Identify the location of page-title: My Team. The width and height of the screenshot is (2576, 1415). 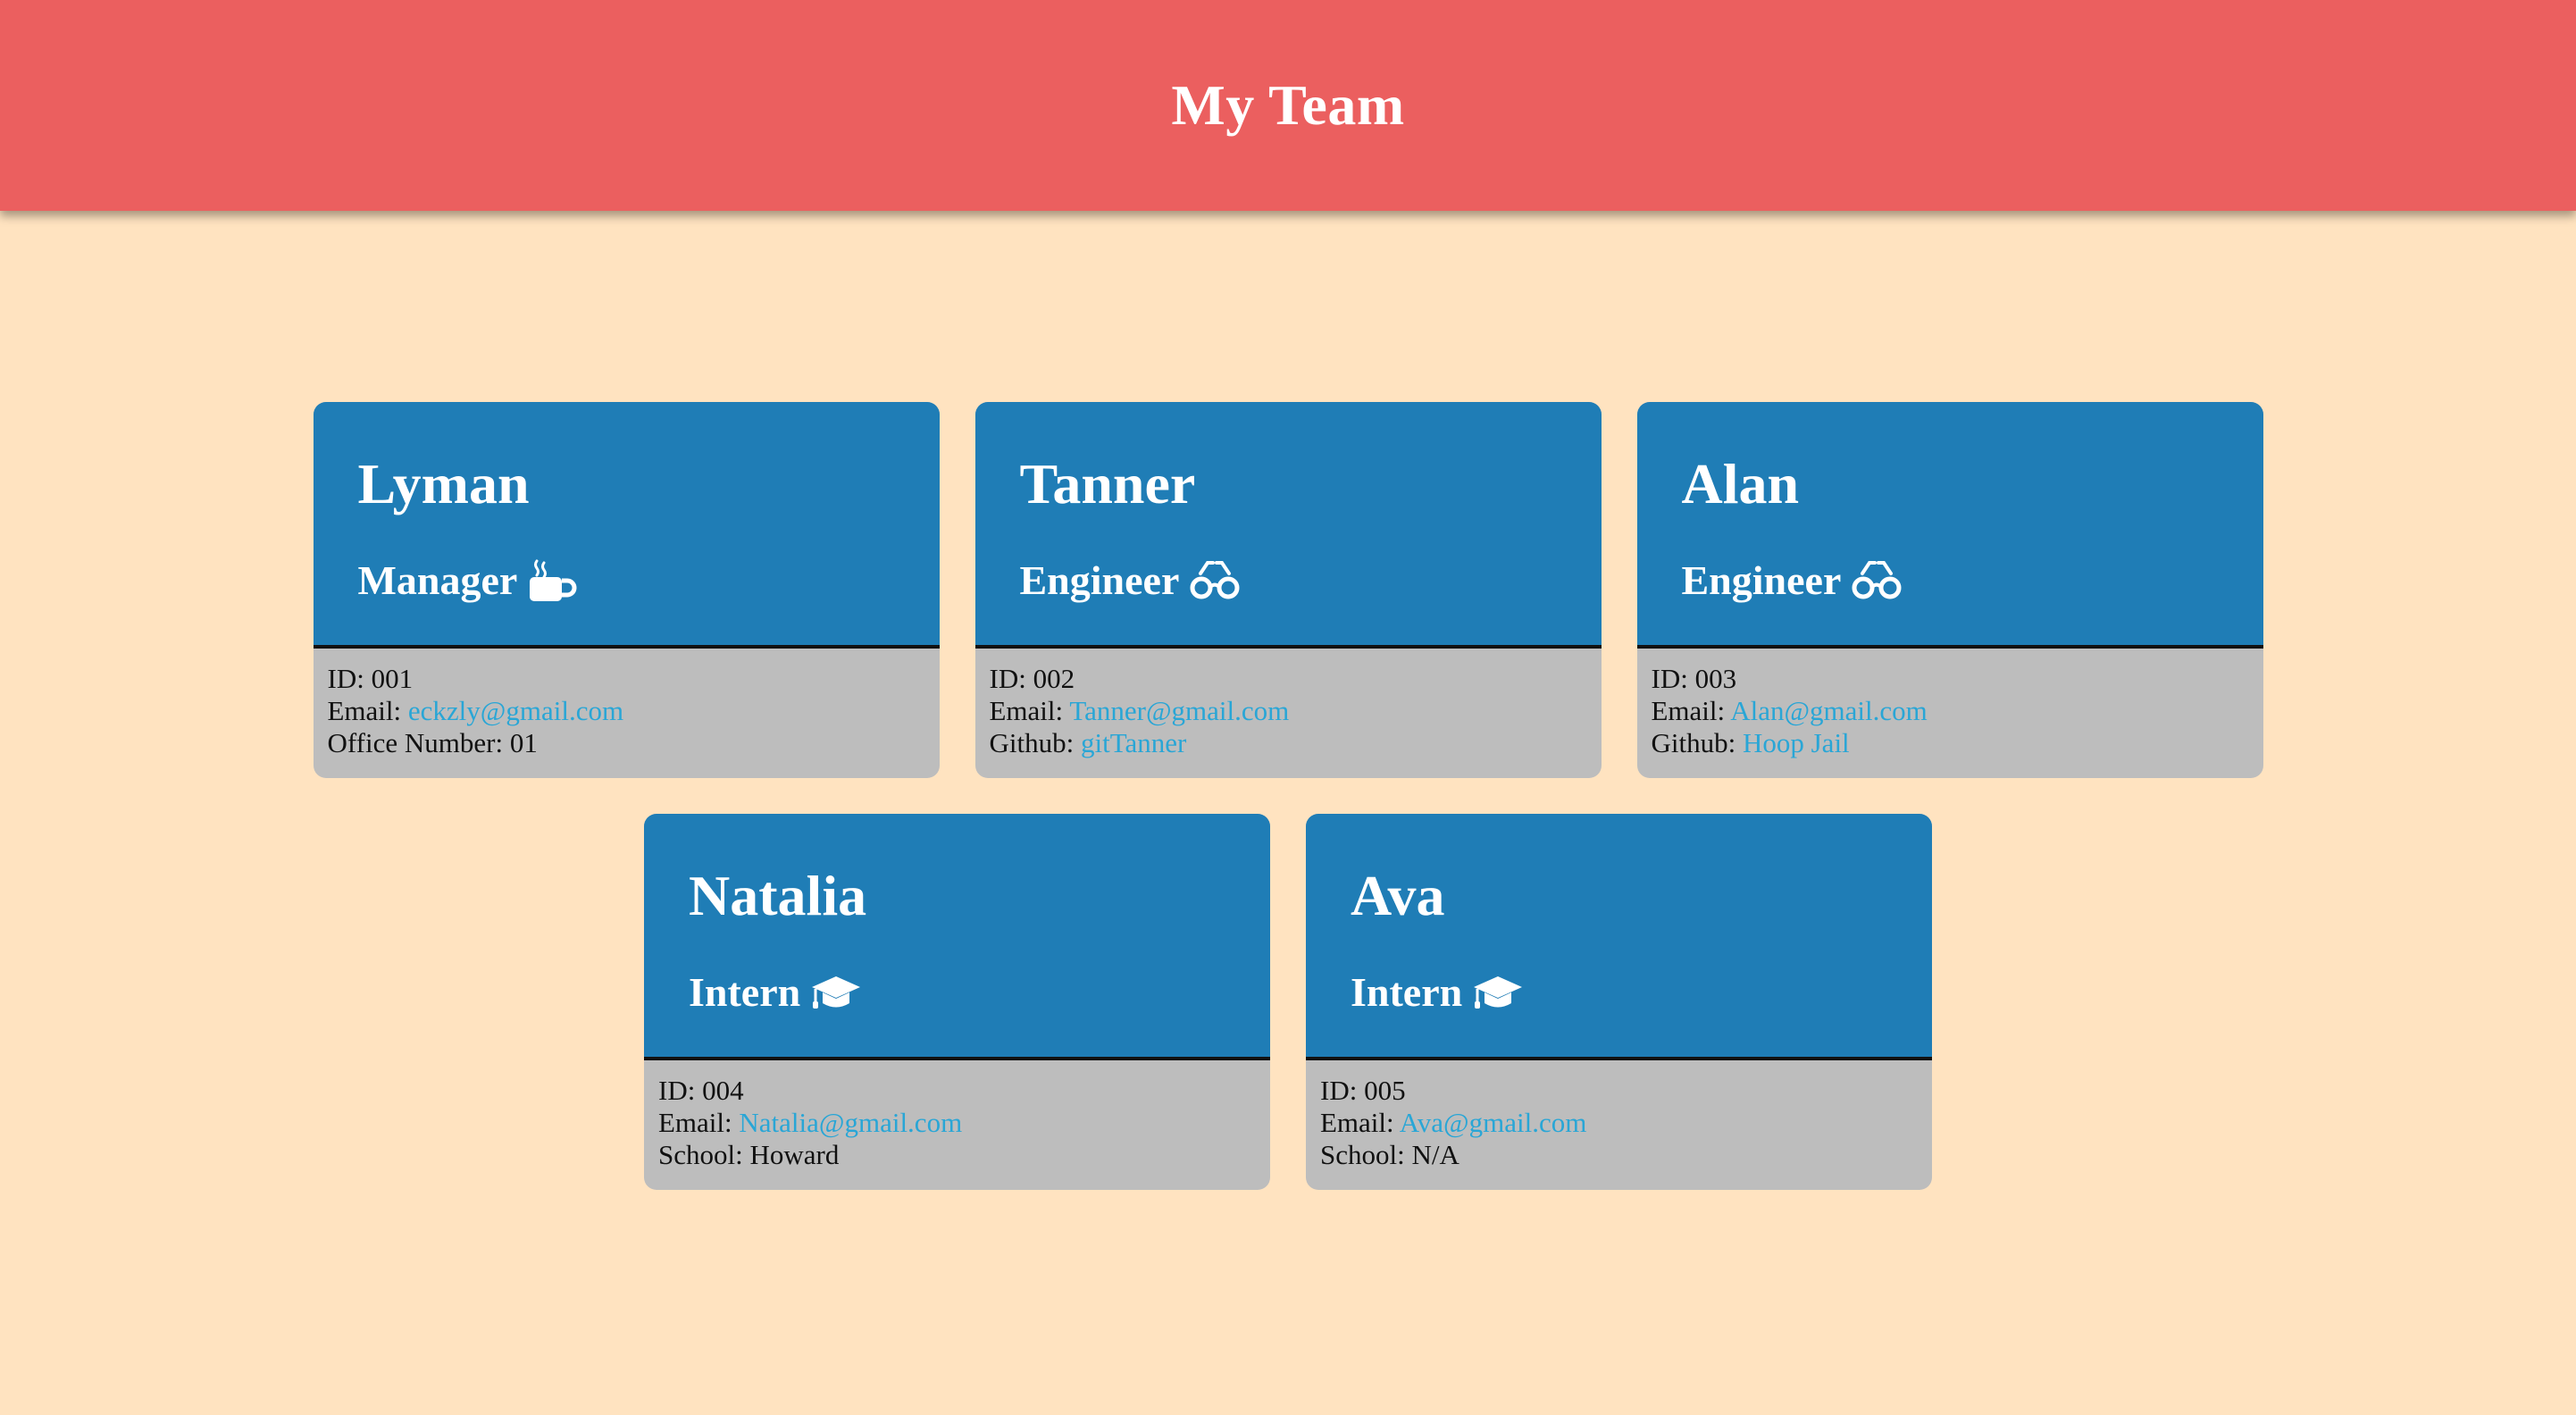
(1288, 105).